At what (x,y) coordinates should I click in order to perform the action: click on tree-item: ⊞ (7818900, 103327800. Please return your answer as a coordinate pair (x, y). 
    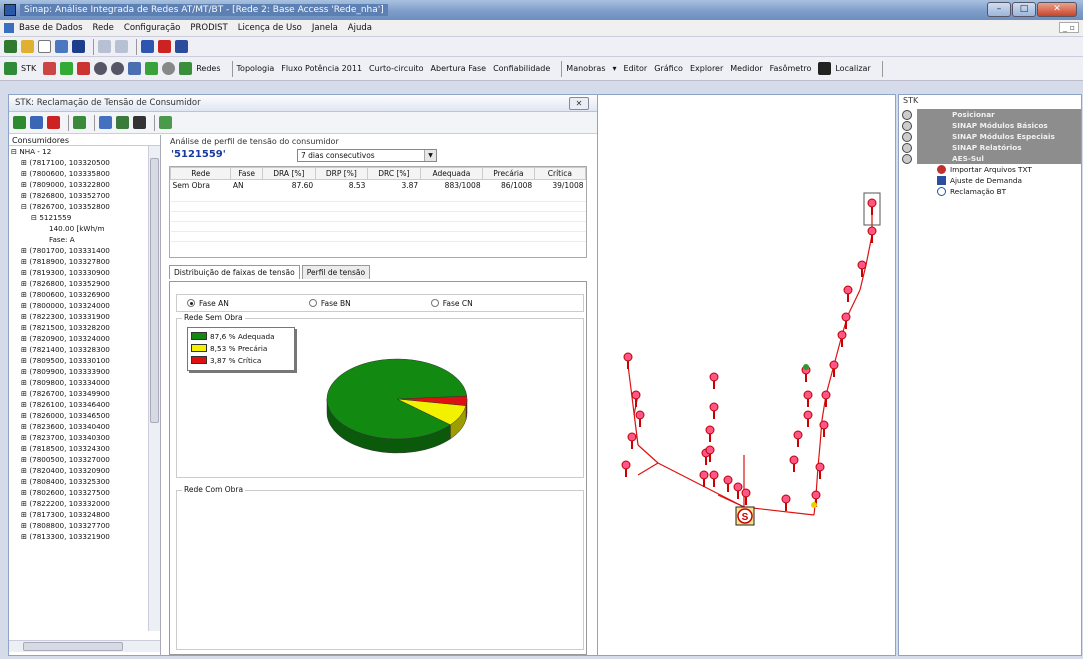
    Looking at the image, I should click on (79, 261).